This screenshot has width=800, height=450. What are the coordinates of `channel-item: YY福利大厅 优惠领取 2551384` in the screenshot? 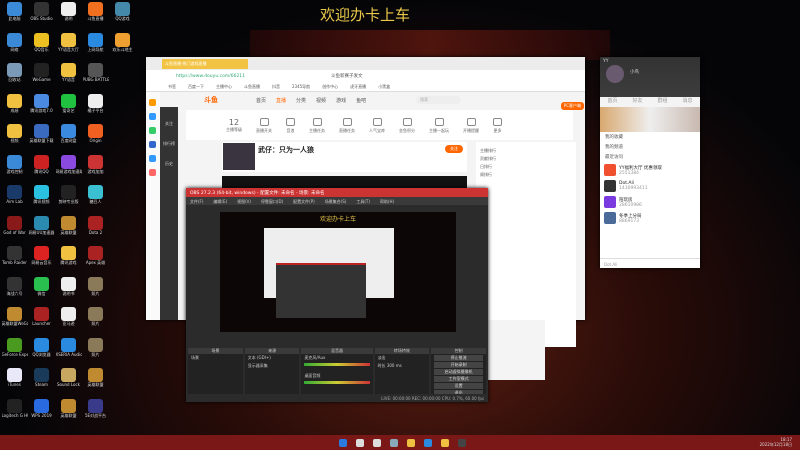 It's located at (650, 170).